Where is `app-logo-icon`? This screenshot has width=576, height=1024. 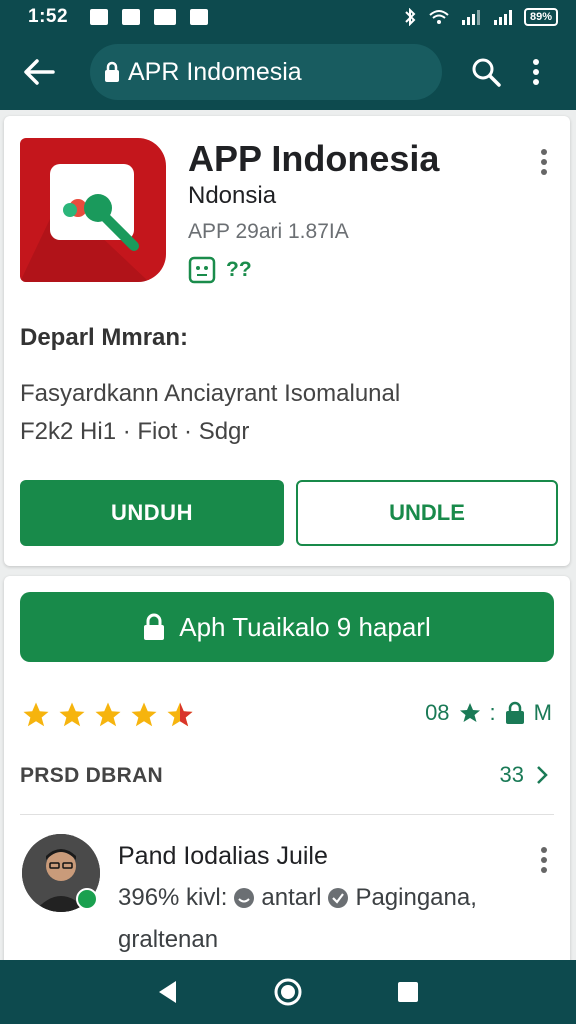
app-logo-icon is located at coordinates (93, 223).